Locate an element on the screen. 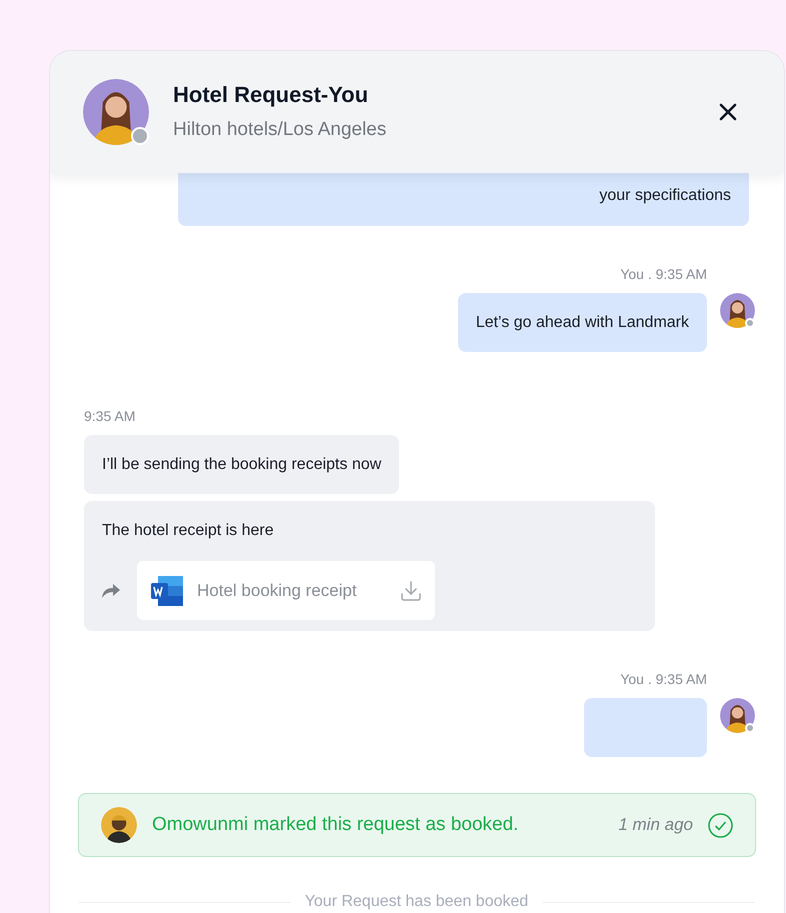 This screenshot has height=913, width=786. chat-subtitle: Hilton hotels/Los Angeles is located at coordinates (279, 130).